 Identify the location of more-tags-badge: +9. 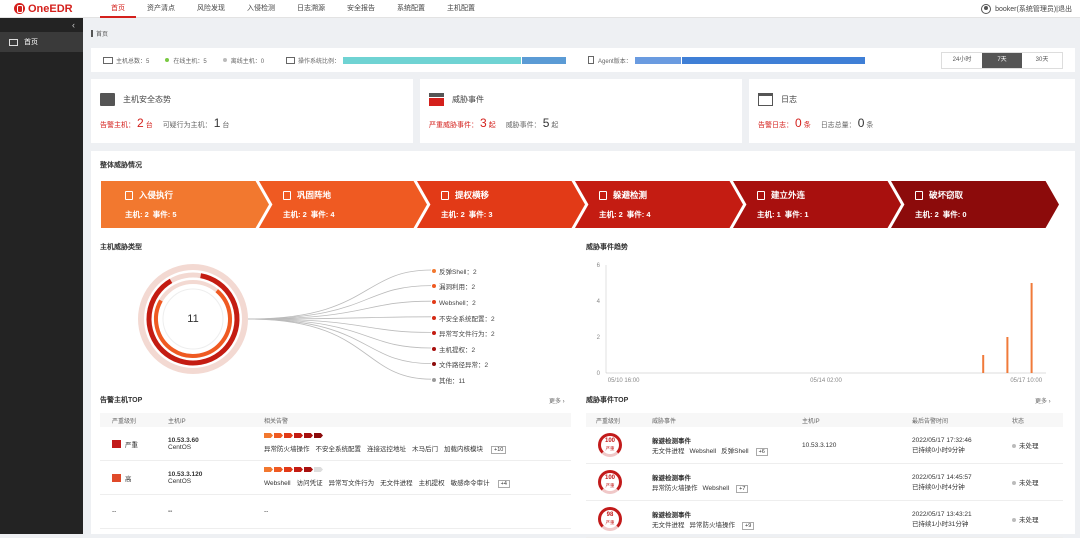
(748, 525).